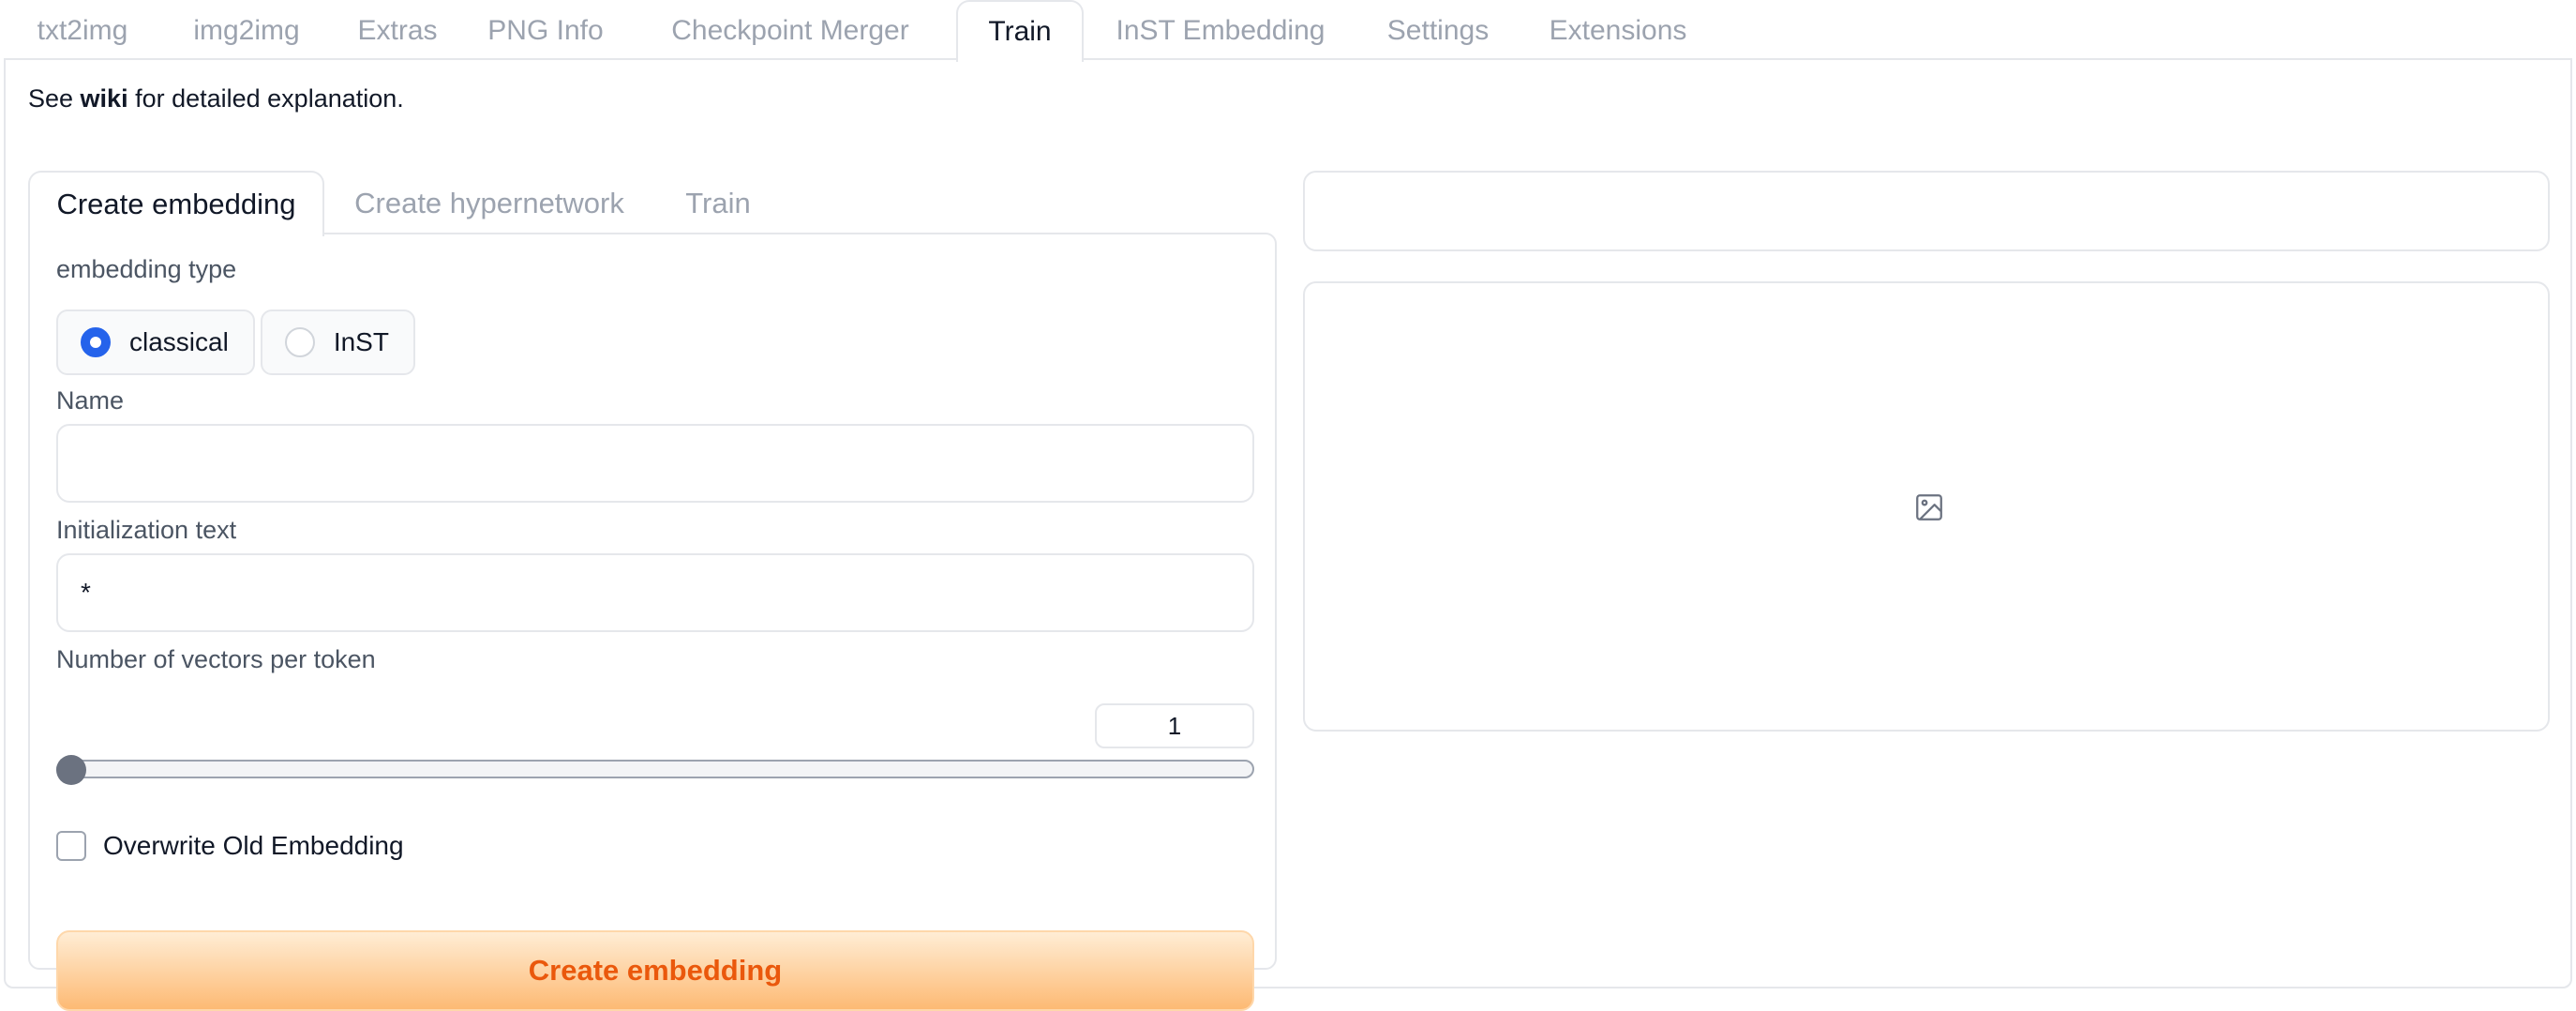 The height and width of the screenshot is (1011, 2576). I want to click on overwrite-label: Overwrite Old Embedding, so click(253, 845).